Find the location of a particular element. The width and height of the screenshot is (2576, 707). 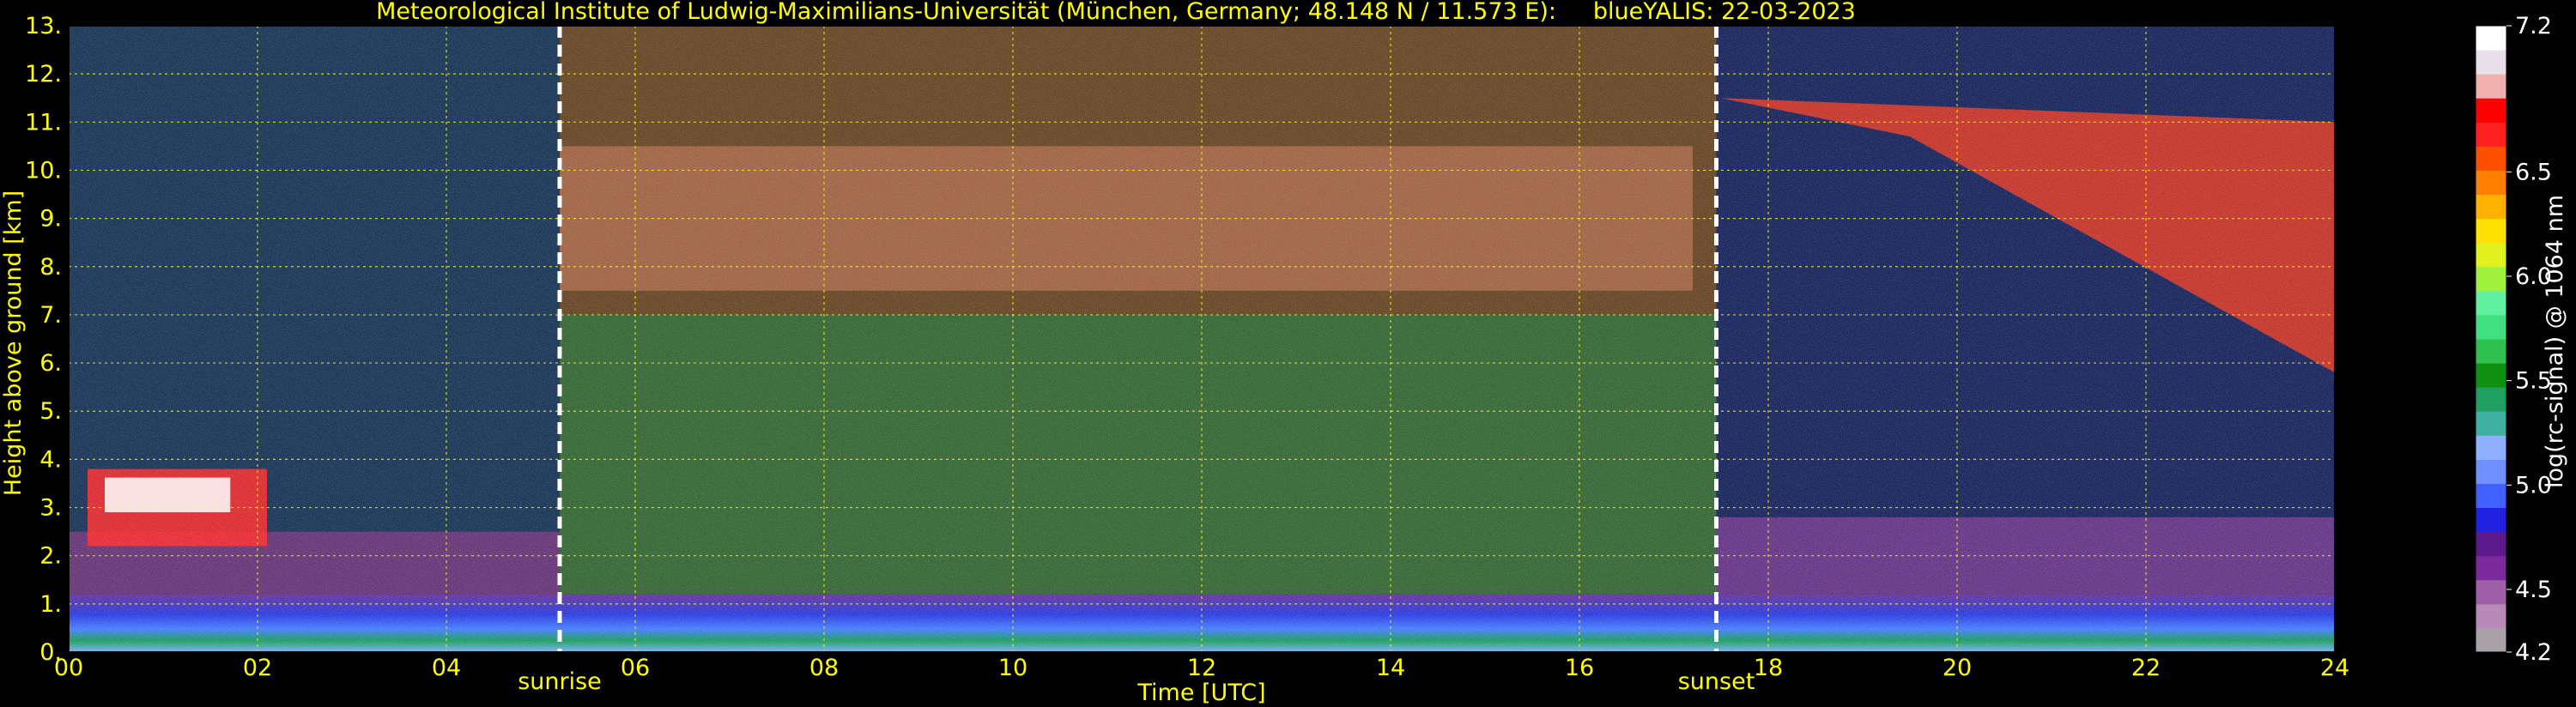

y-tick-label: 1. is located at coordinates (50, 604).